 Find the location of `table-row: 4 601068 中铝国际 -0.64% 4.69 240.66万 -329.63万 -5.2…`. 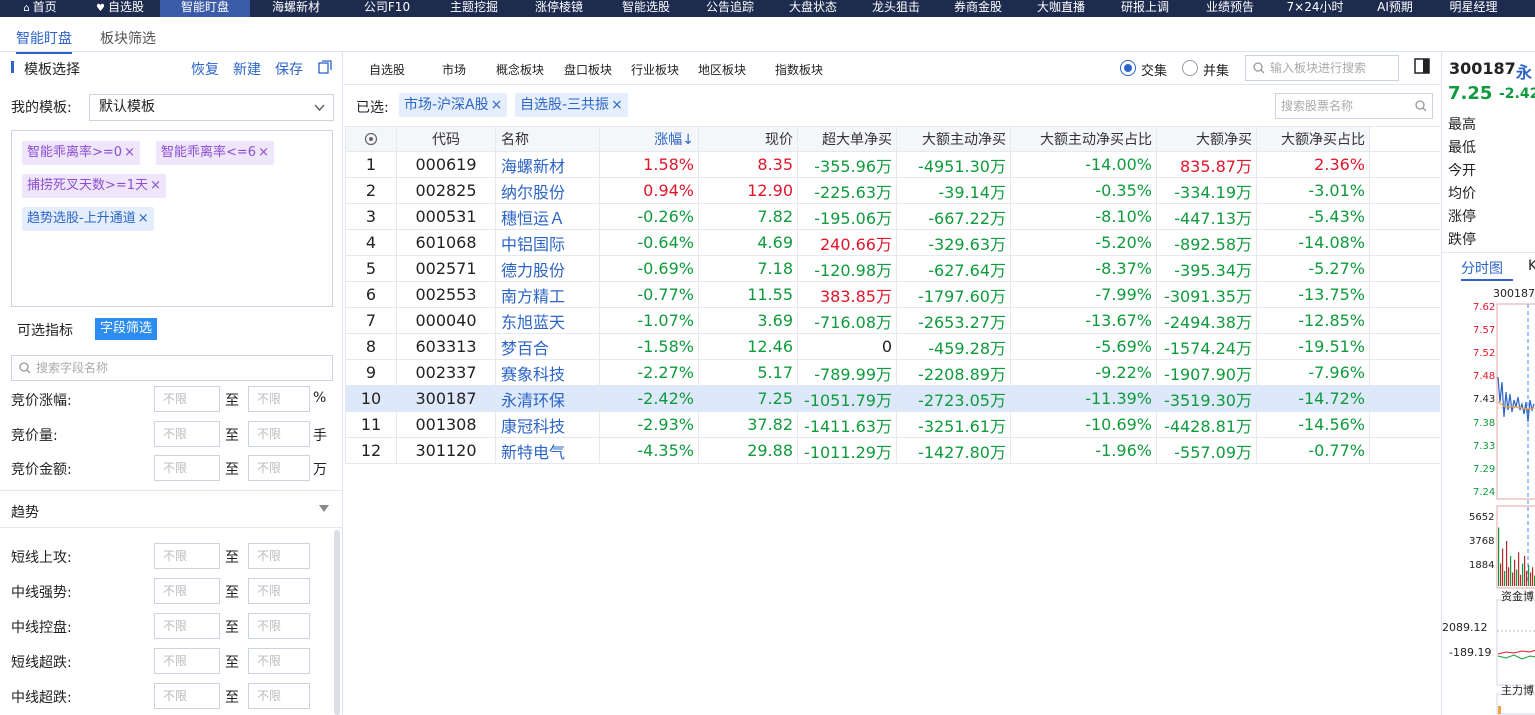

table-row: 4 601068 中铝国际 -0.64% 4.69 240.66万 -329.63万 -5.2… is located at coordinates (892, 242).